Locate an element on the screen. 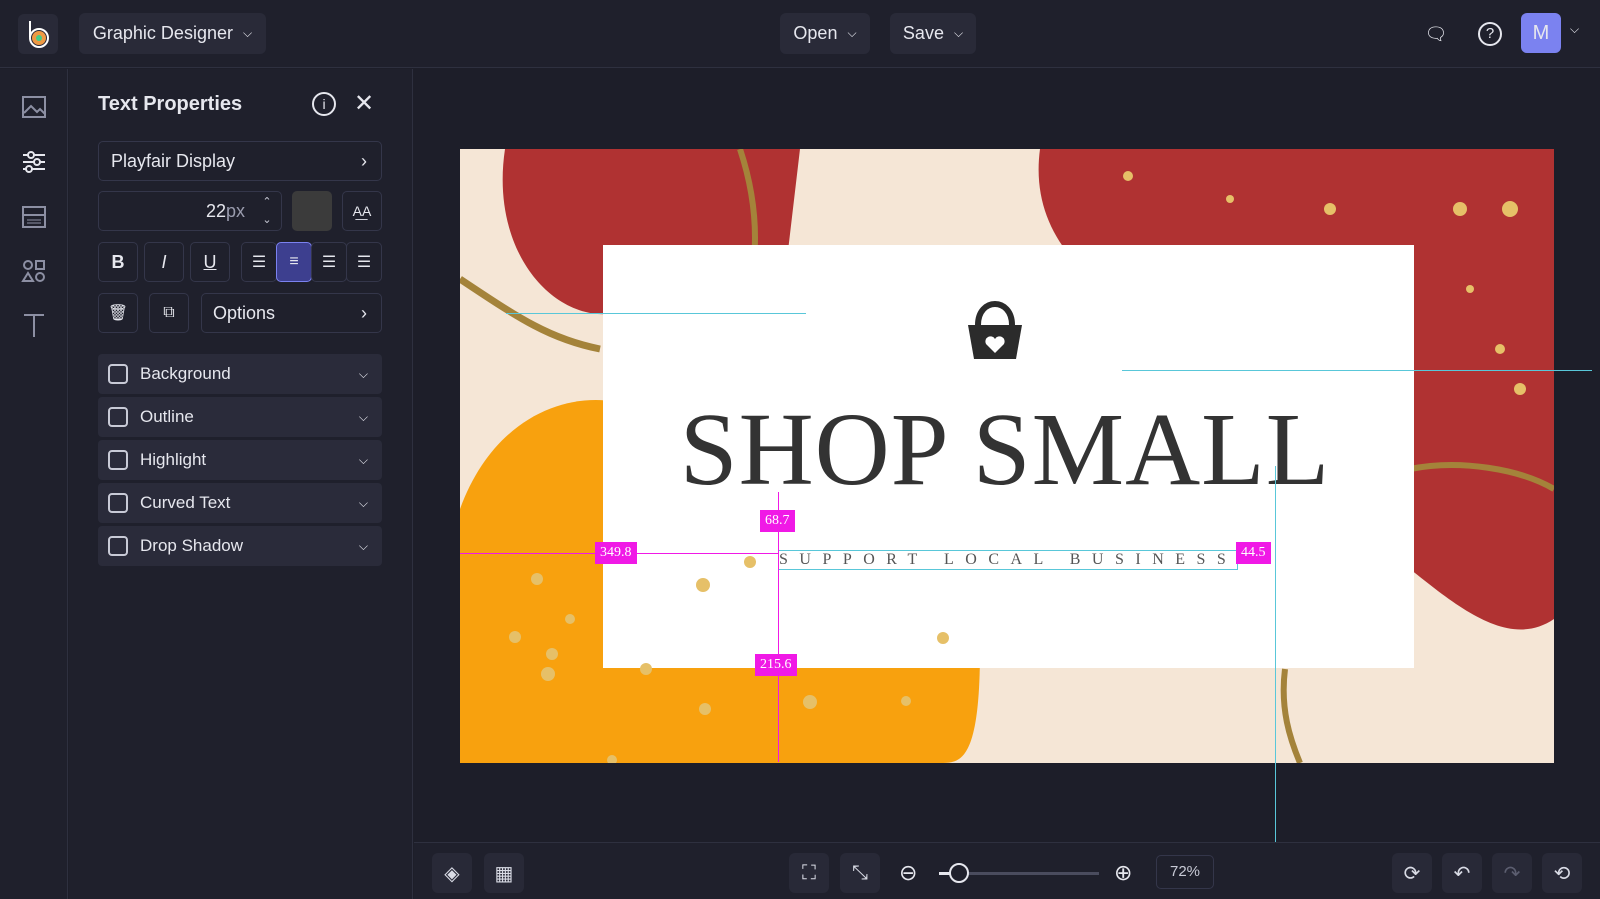 The height and width of the screenshot is (899, 1600). zoom-out-icon: ⊖ is located at coordinates (908, 873).